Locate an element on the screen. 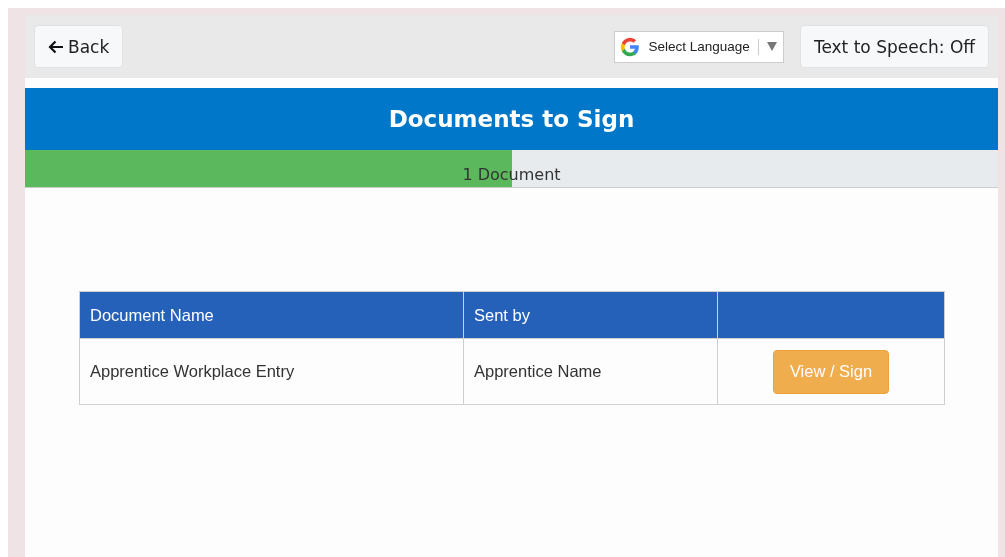 The width and height of the screenshot is (1005, 557). speech-toggle-button: Text to Speech: Off is located at coordinates (894, 46).